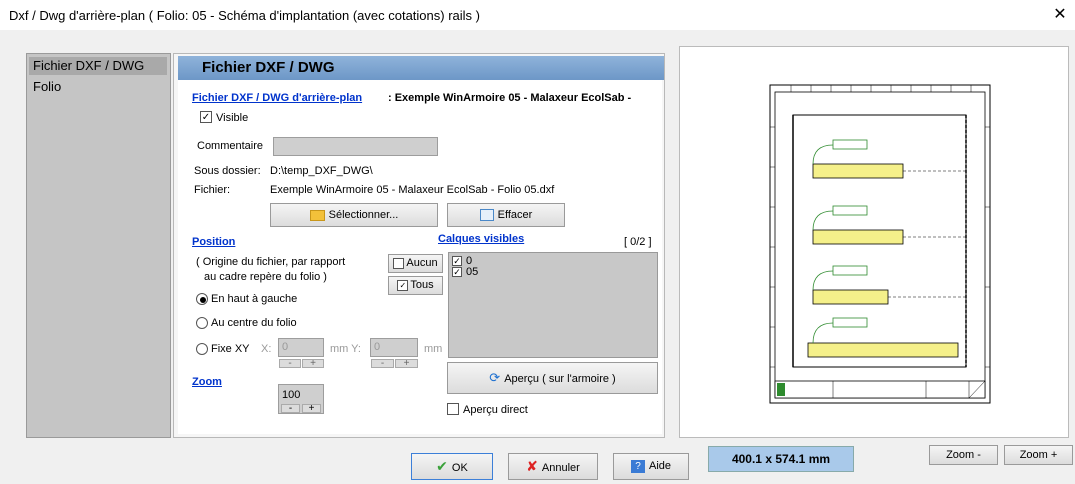  What do you see at coordinates (311, 409) in the screenshot?
I see `zoom-increment: +` at bounding box center [311, 409].